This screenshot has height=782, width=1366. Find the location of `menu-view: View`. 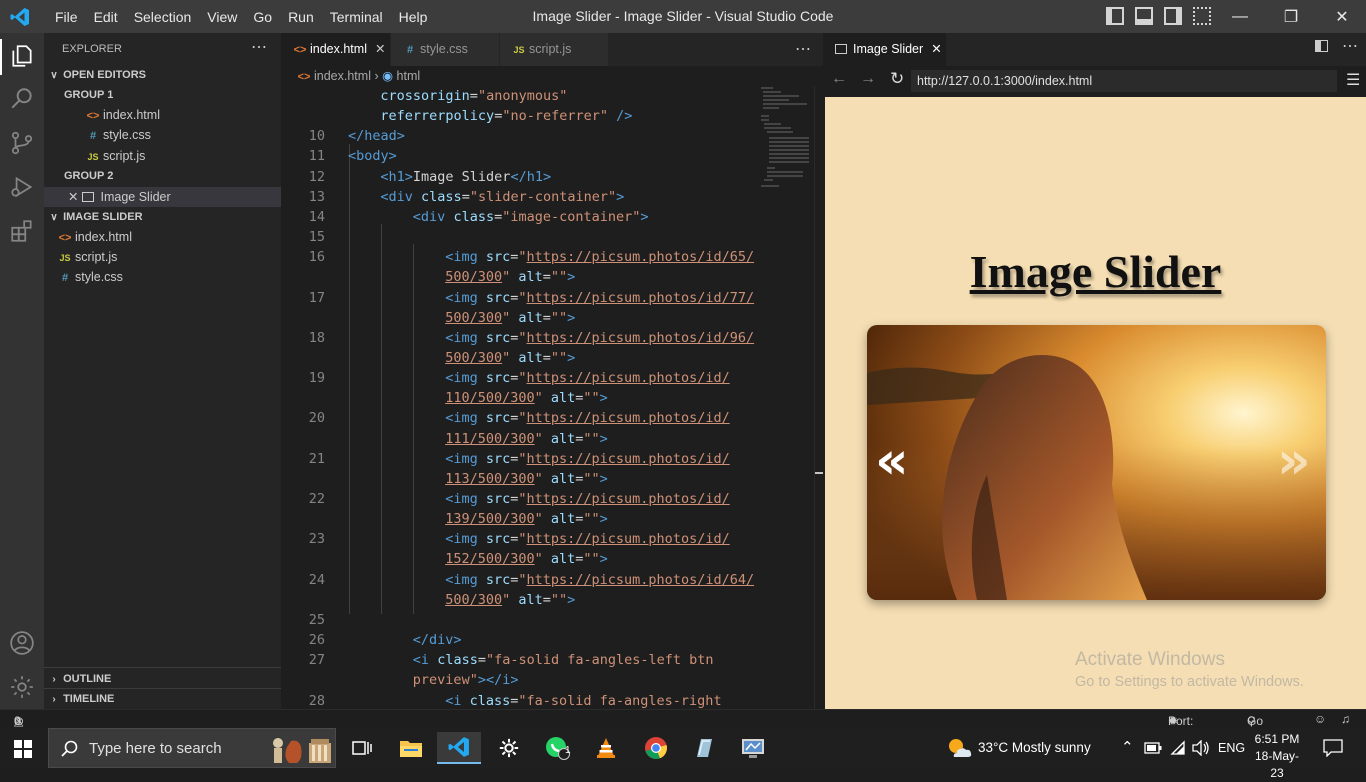

menu-view: View is located at coordinates (222, 17).